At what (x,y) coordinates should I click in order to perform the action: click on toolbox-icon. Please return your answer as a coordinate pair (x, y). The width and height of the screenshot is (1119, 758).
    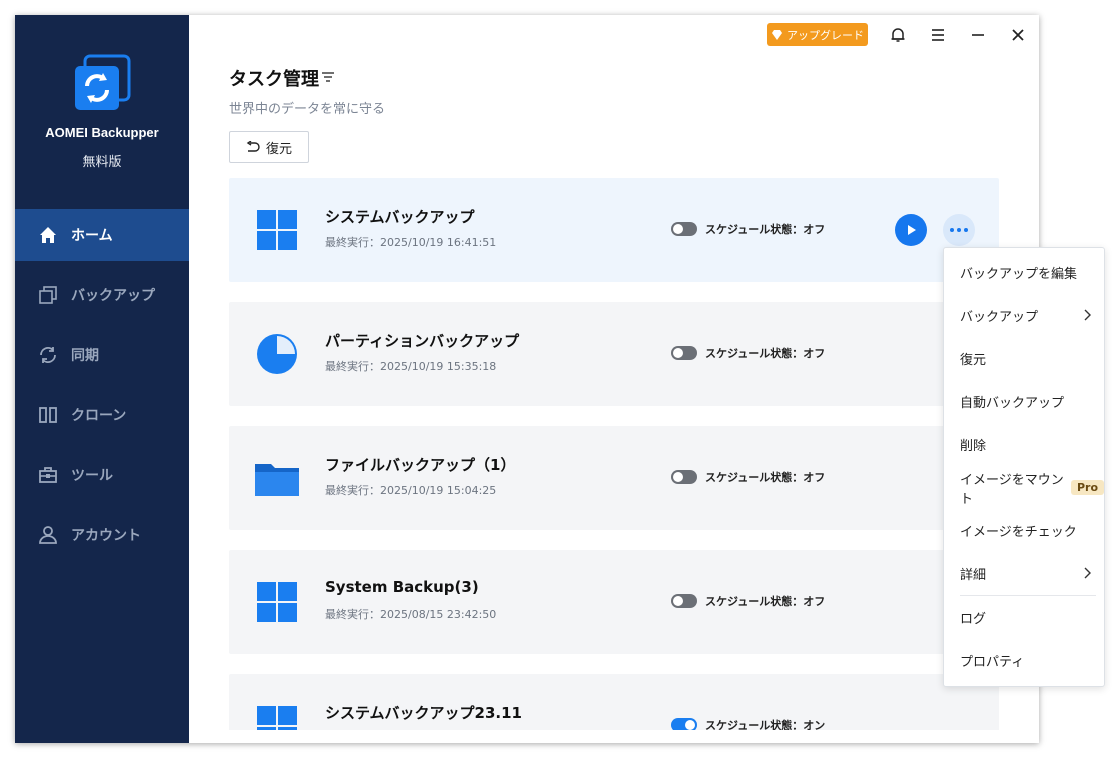
    Looking at the image, I should click on (48, 475).